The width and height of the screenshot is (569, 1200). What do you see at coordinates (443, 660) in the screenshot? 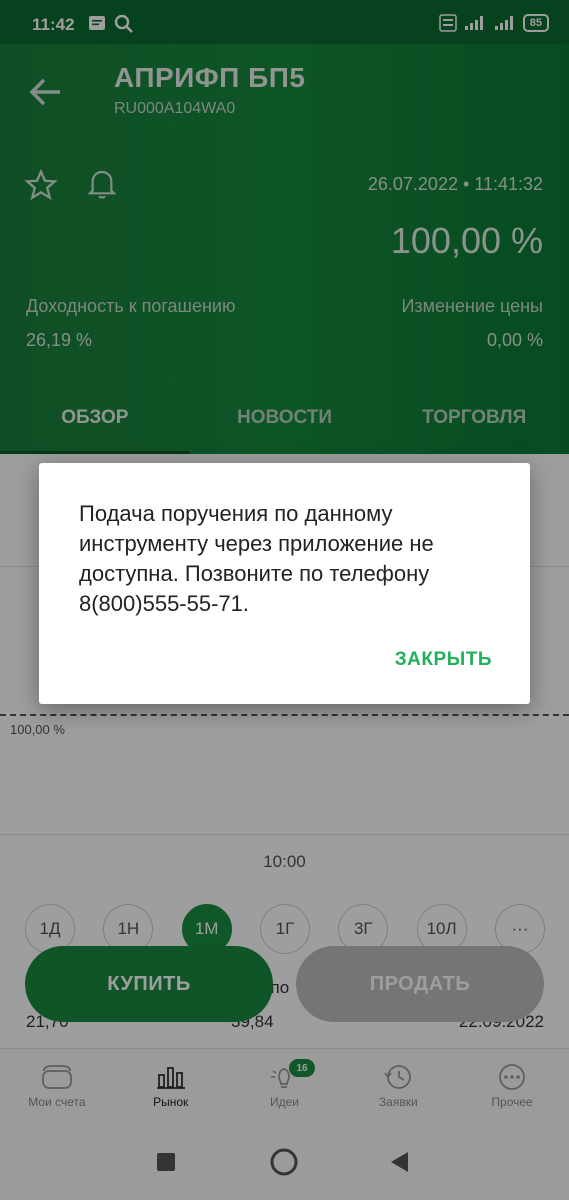
I see `dialog-close-button: ЗАКРЫТЬ` at bounding box center [443, 660].